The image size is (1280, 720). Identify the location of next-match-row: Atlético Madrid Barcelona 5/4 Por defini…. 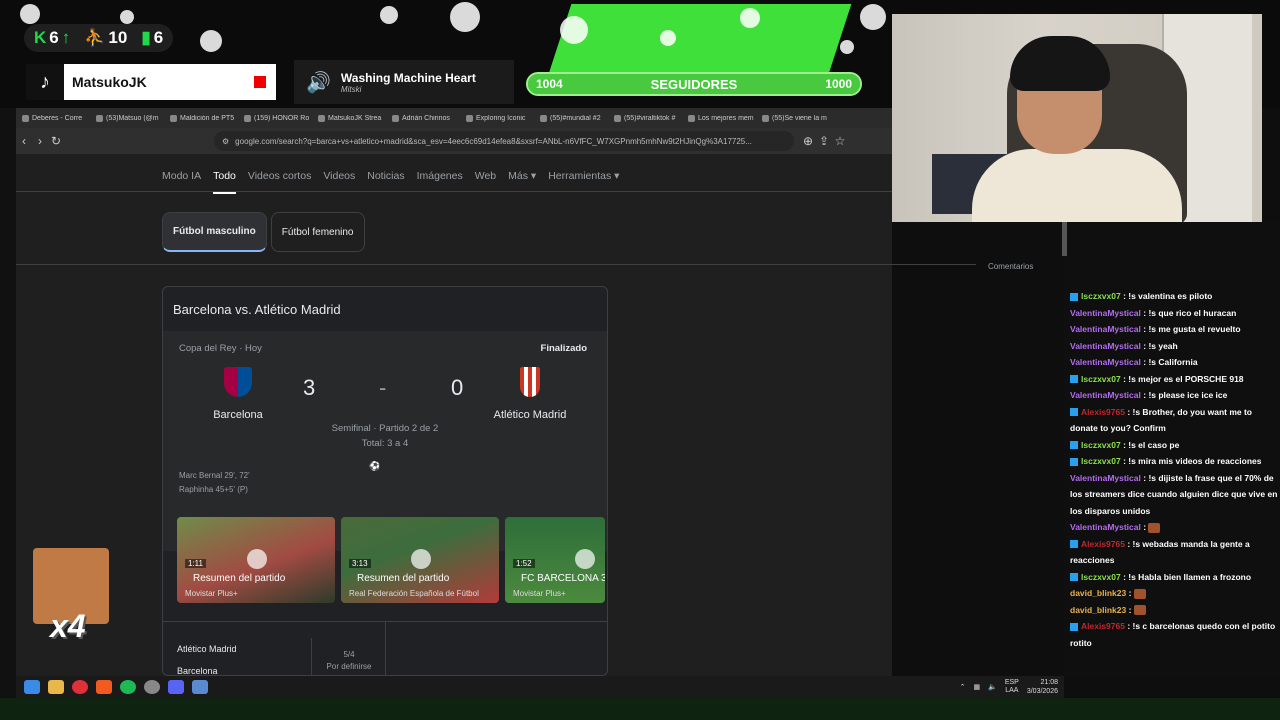
(385, 649).